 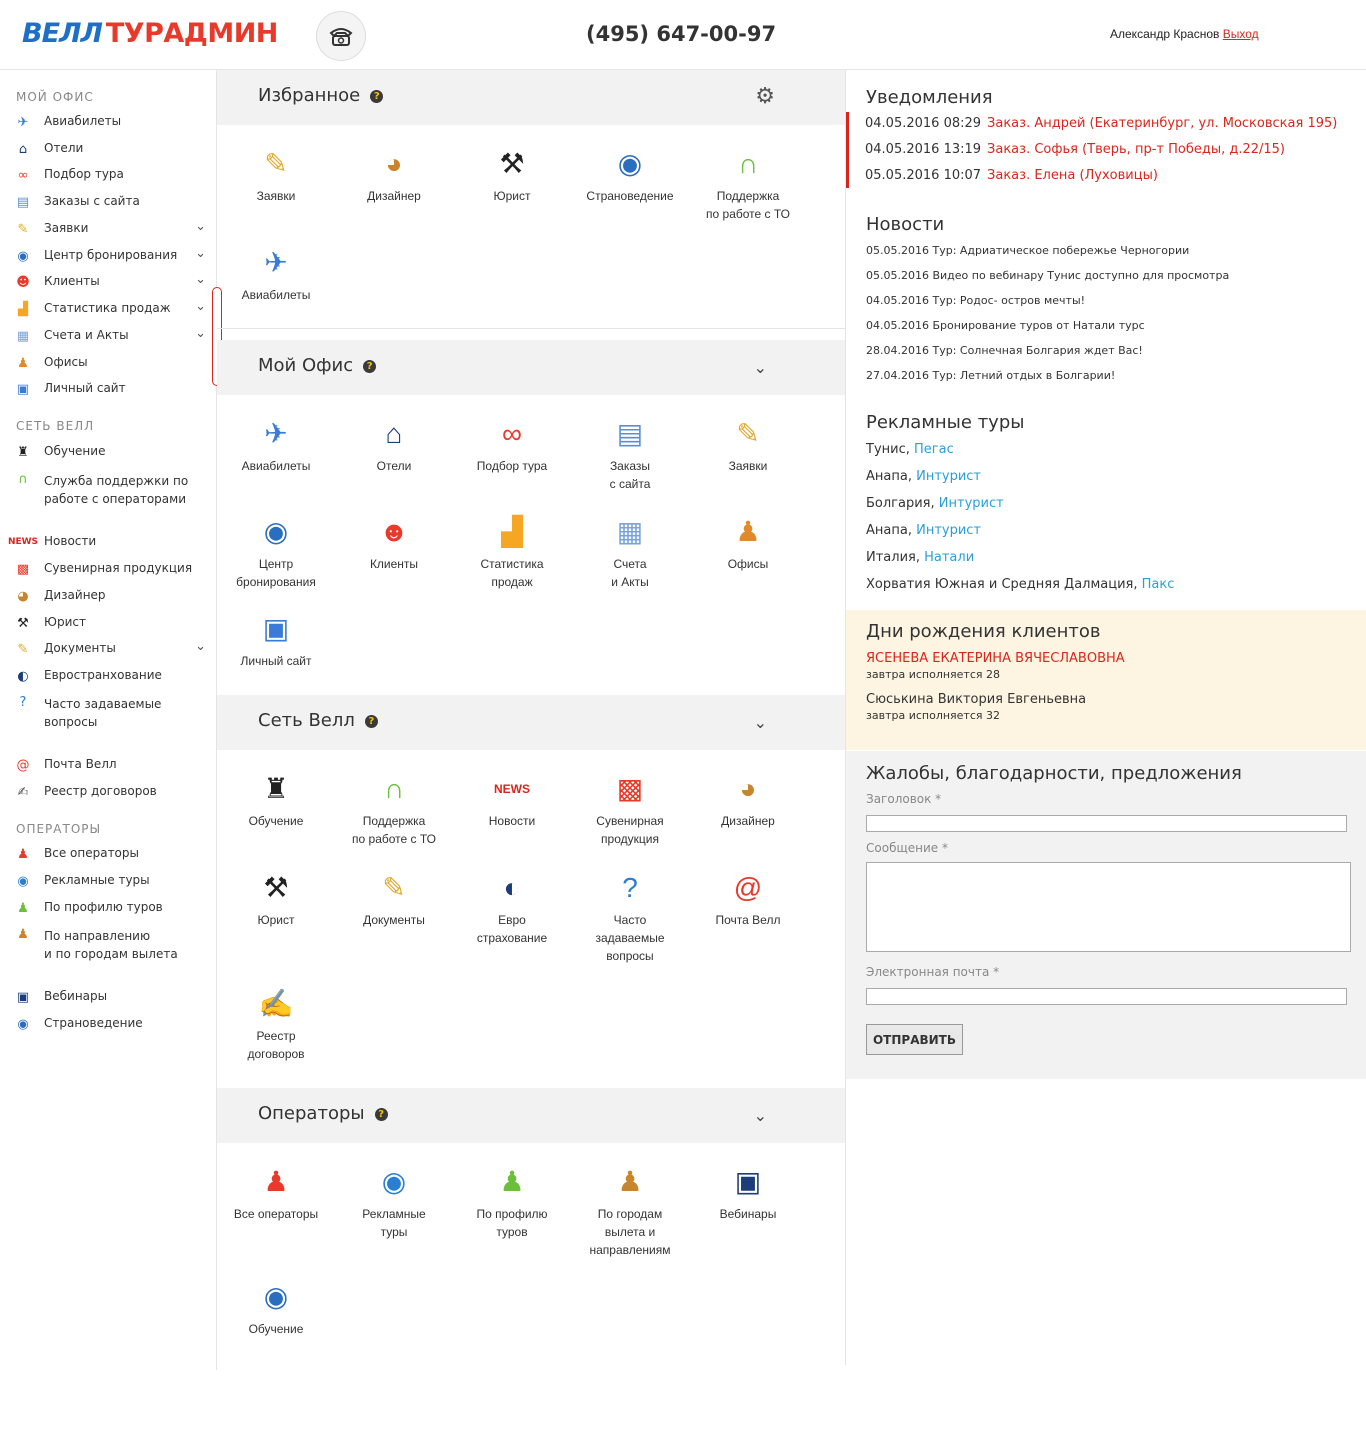 I want to click on sidebar-item-documents: ✎ Документы ⌄, so click(x=114, y=648).